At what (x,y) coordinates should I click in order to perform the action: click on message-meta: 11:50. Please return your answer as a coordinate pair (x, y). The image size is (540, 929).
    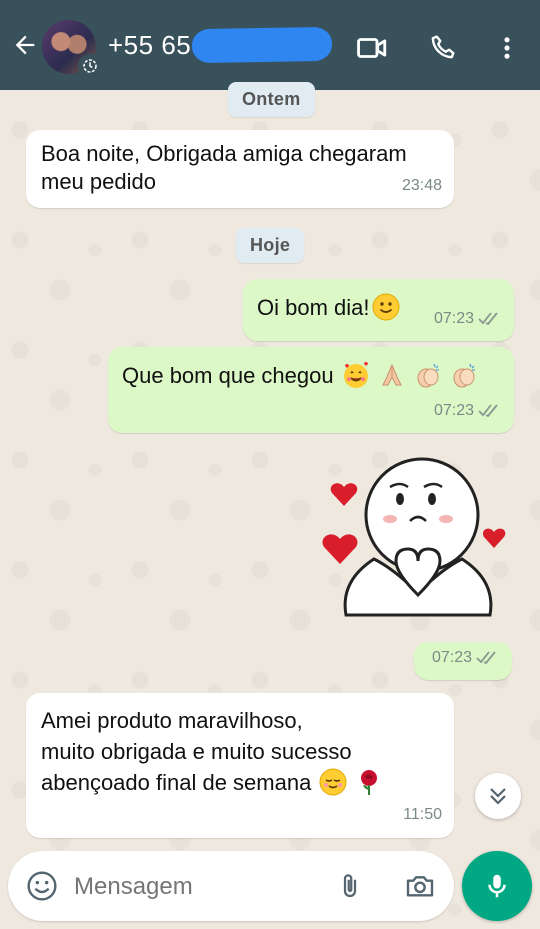
    Looking at the image, I should click on (422, 814).